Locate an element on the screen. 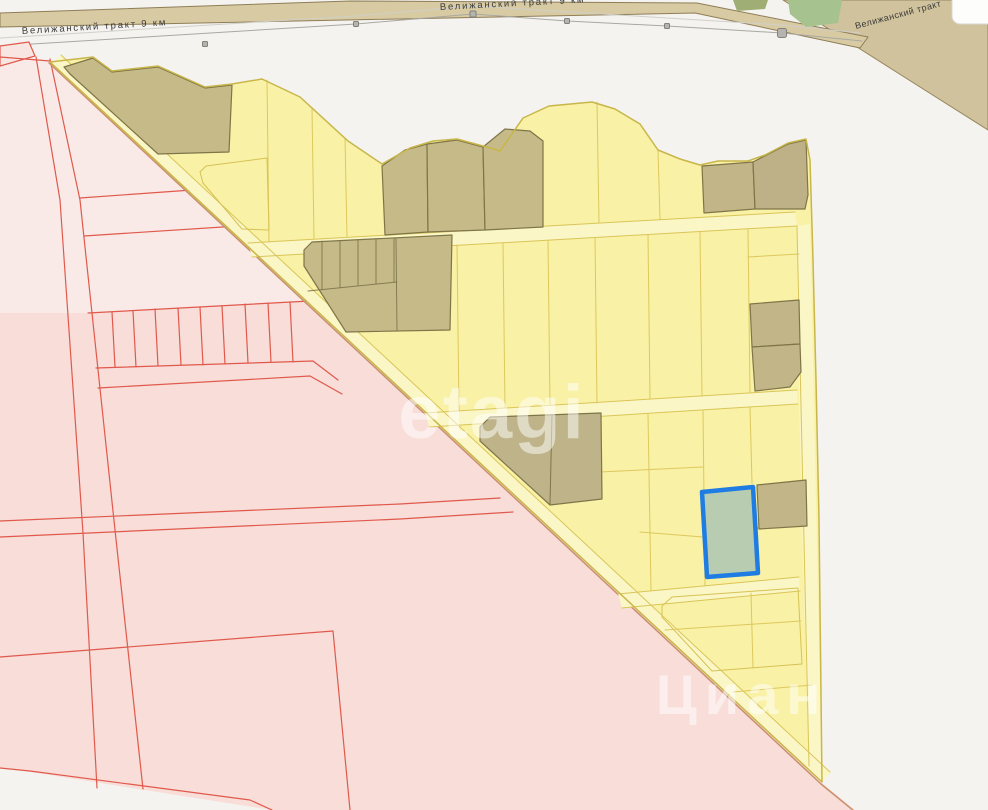  watermark-cian: Циан is located at coordinates (742, 694).